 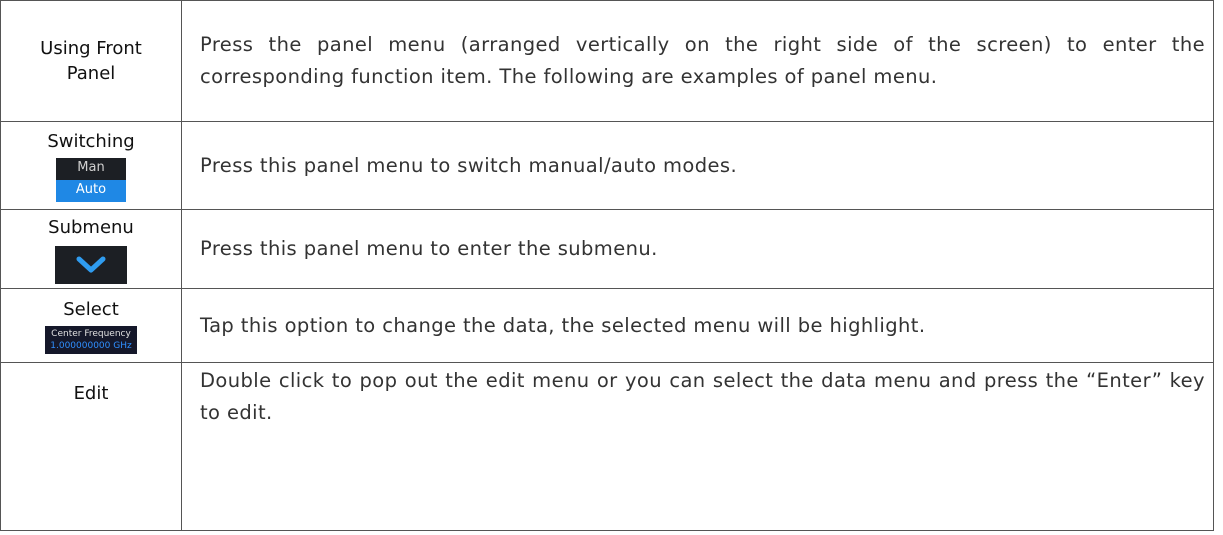 I want to click on row-label-submenu: Submenu, so click(x=91, y=249).